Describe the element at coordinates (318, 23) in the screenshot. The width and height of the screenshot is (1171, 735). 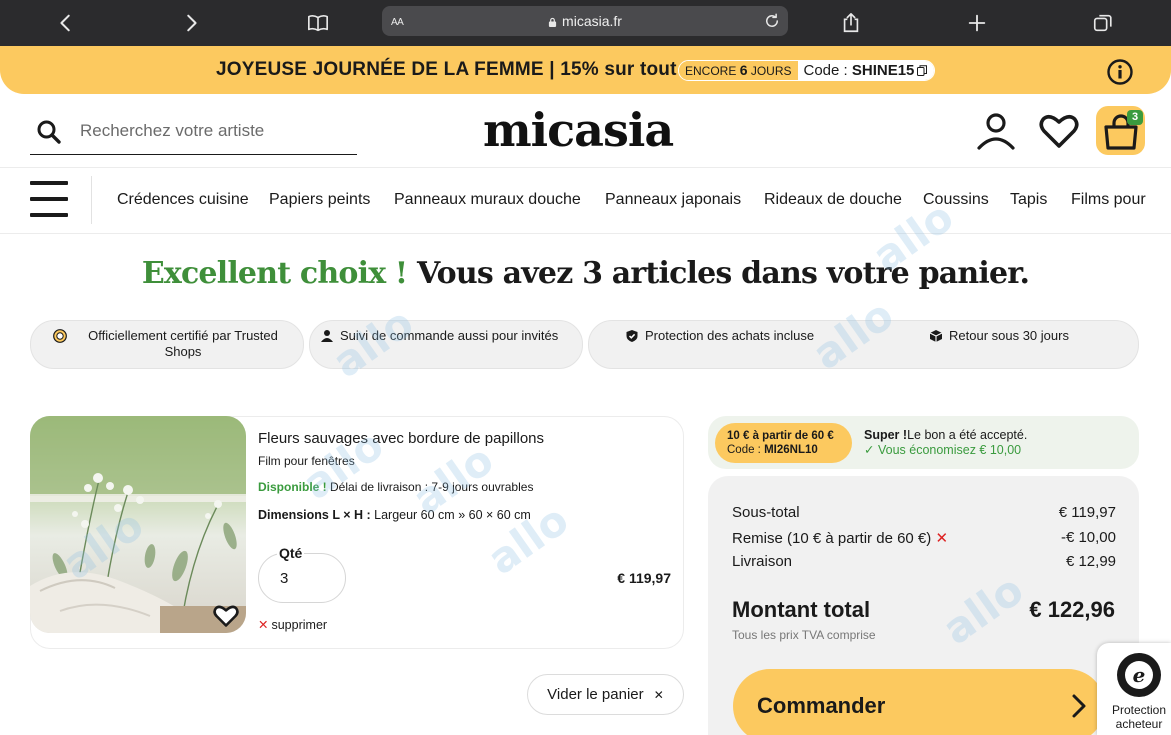
I see `bookmarks-icon` at that location.